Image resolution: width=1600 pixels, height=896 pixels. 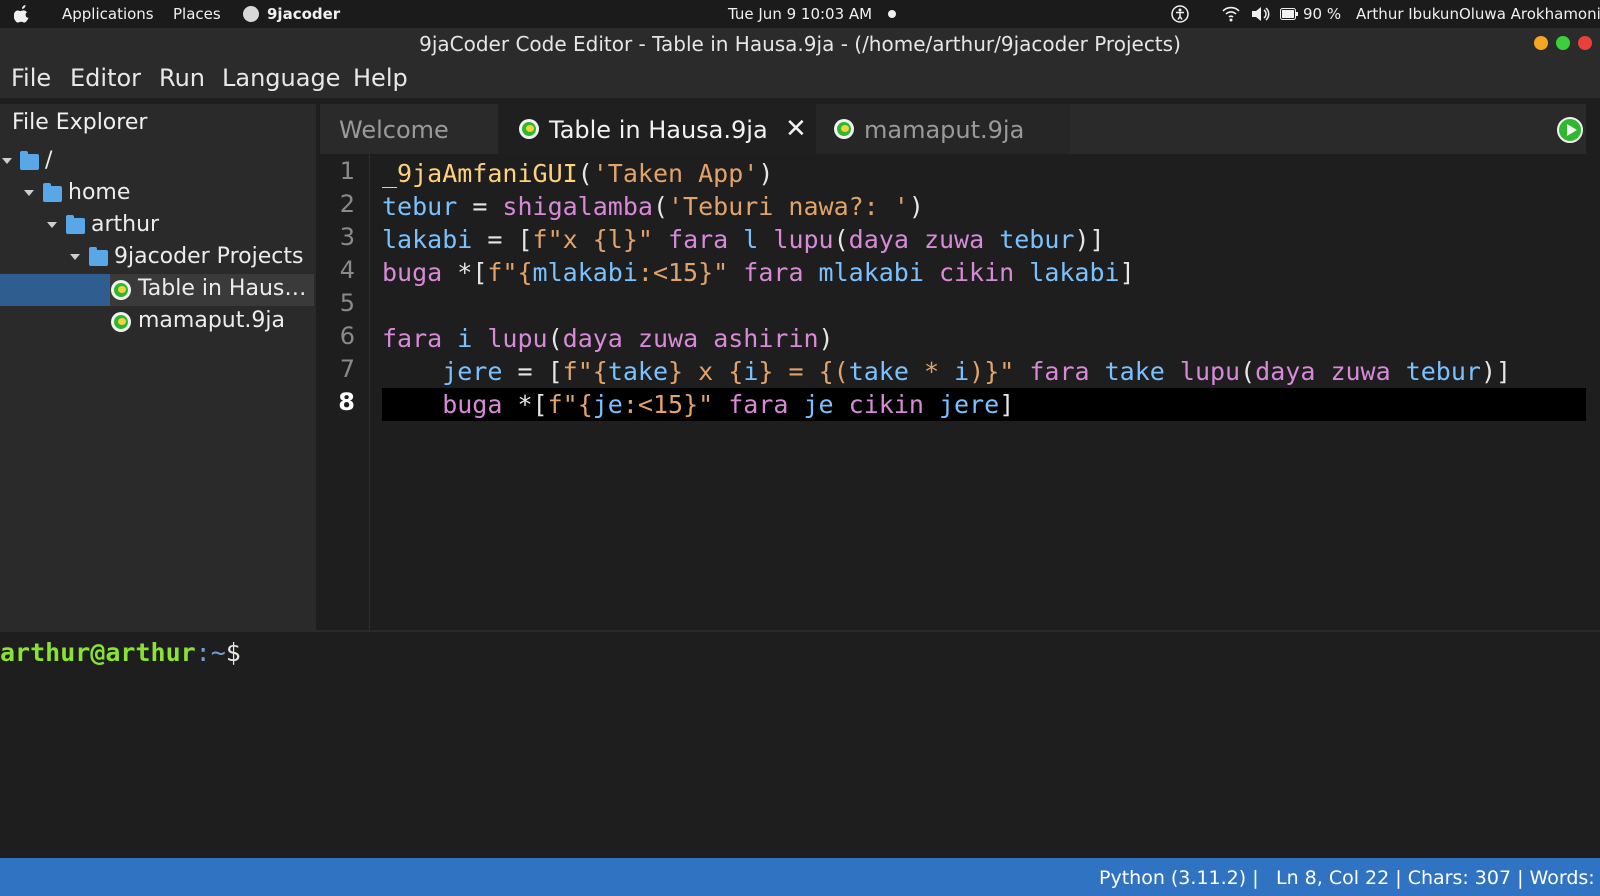 What do you see at coordinates (1260, 14) in the screenshot?
I see `volume-icon` at bounding box center [1260, 14].